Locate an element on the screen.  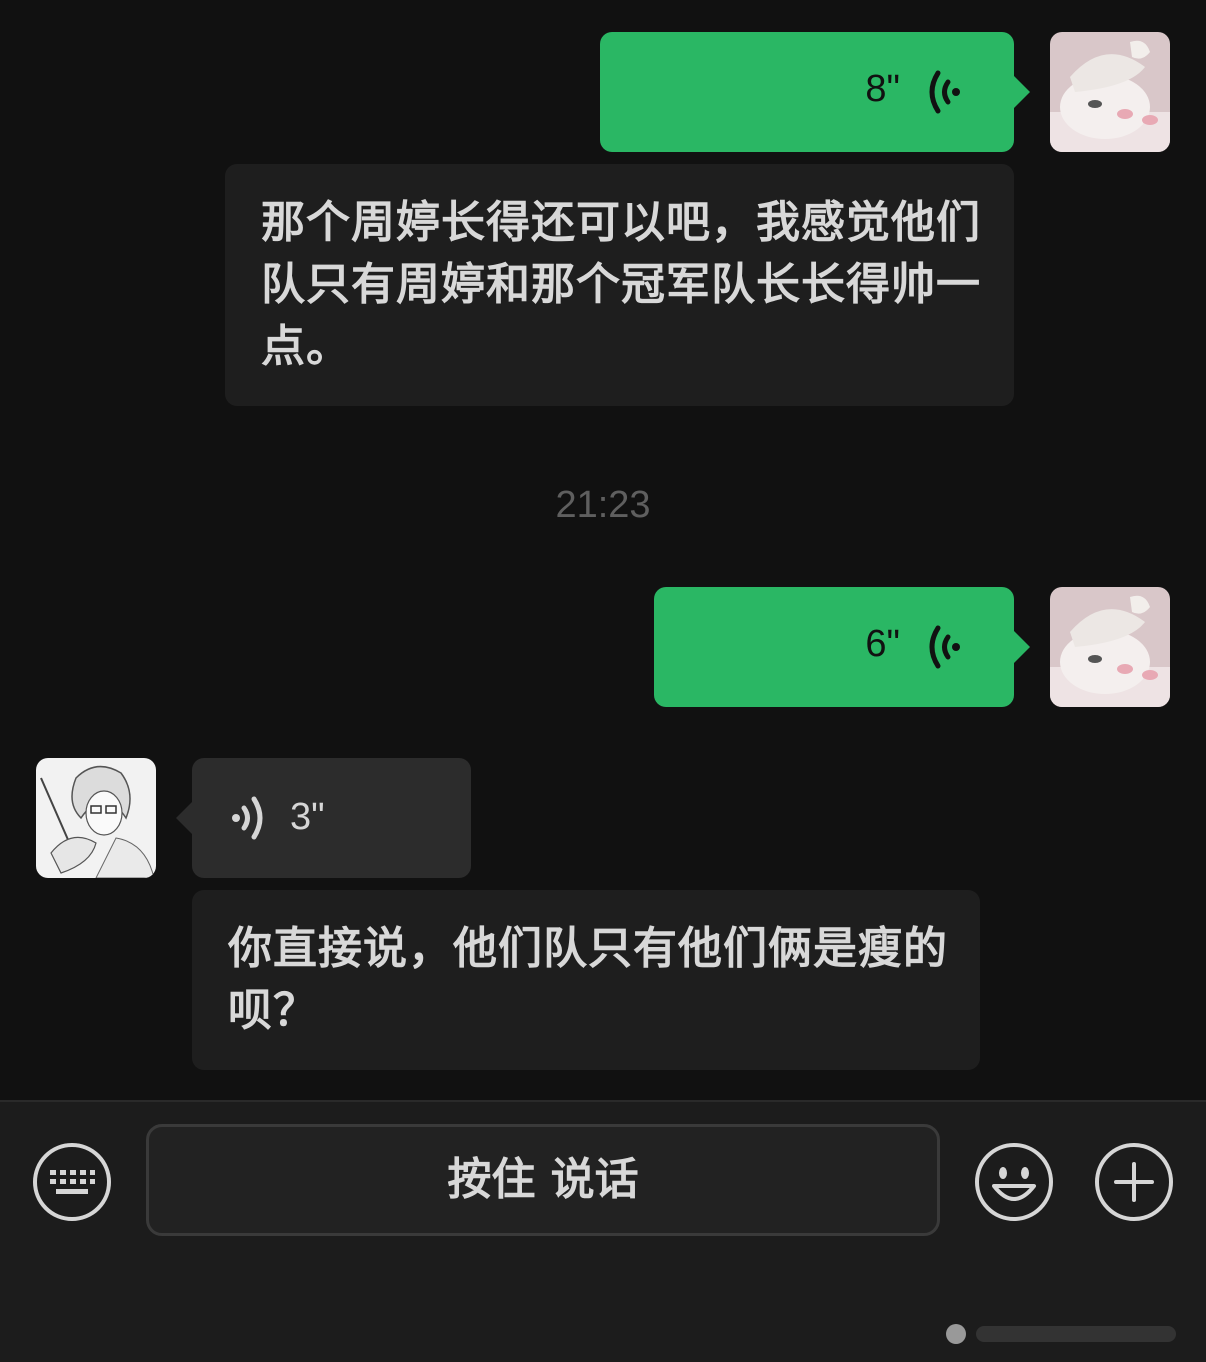
voice-message-received: 3" is located at coordinates (323, 818).